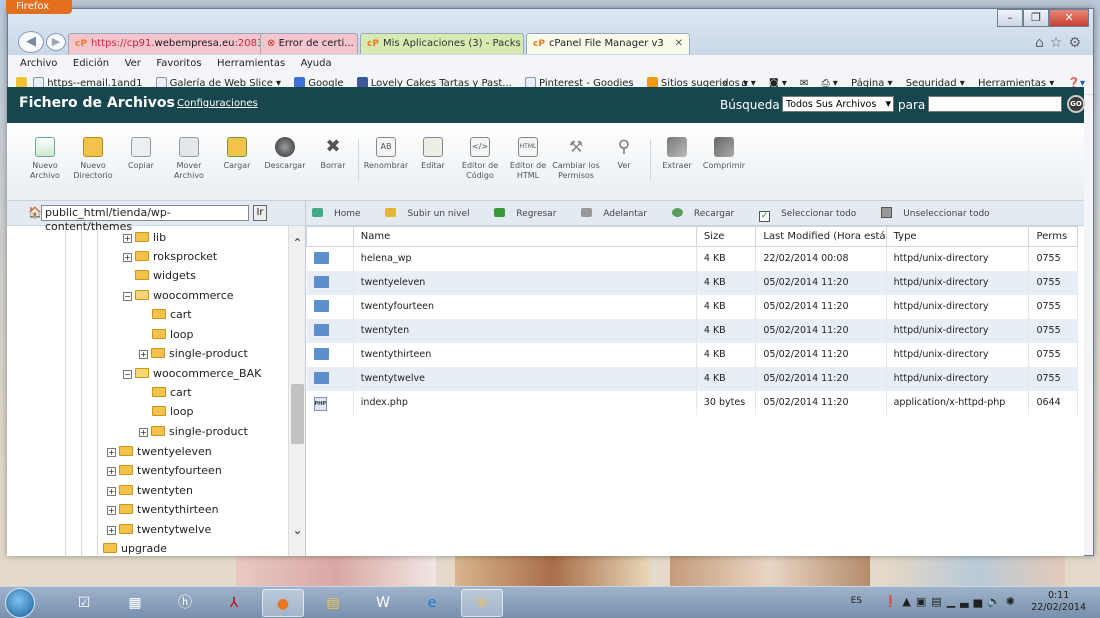 The width and height of the screenshot is (1100, 618). What do you see at coordinates (482, 603) in the screenshot?
I see `taskbar-shield-icon: ⛨` at bounding box center [482, 603].